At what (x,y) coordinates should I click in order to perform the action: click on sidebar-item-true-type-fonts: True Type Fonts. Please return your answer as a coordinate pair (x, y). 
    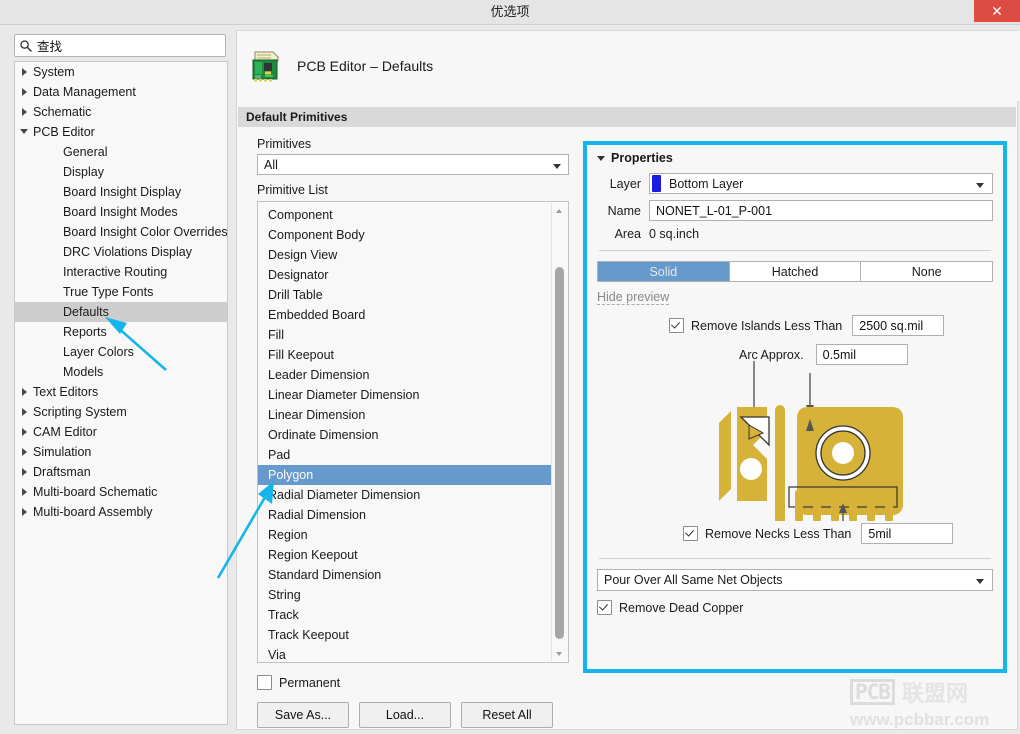
    Looking at the image, I should click on (121, 292).